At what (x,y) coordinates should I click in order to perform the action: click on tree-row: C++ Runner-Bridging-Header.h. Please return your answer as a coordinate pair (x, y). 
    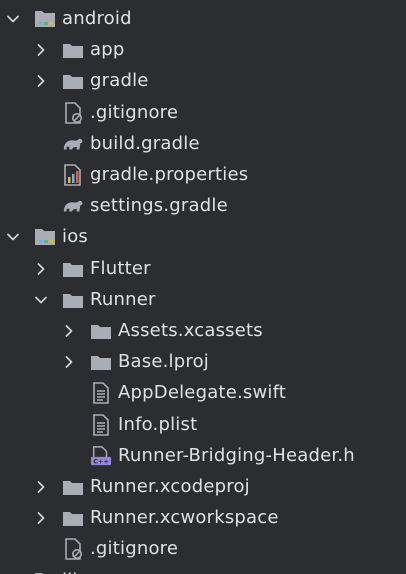
    Looking at the image, I should click on (203, 456).